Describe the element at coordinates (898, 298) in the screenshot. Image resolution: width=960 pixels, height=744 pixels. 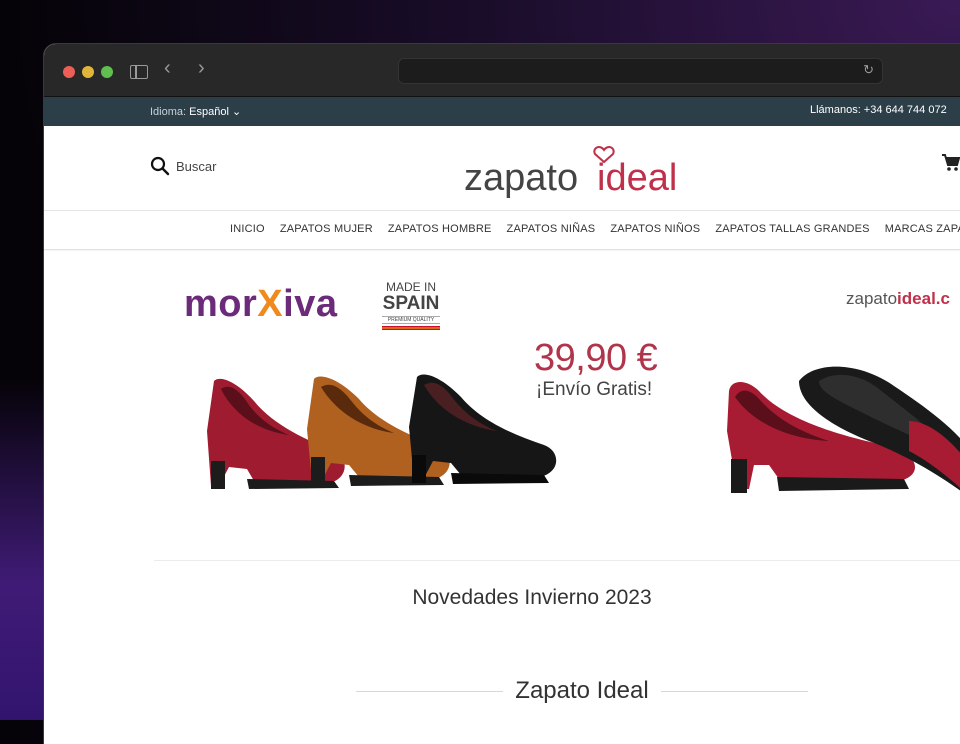
I see `banner-logo: zapatoideal.c` at that location.